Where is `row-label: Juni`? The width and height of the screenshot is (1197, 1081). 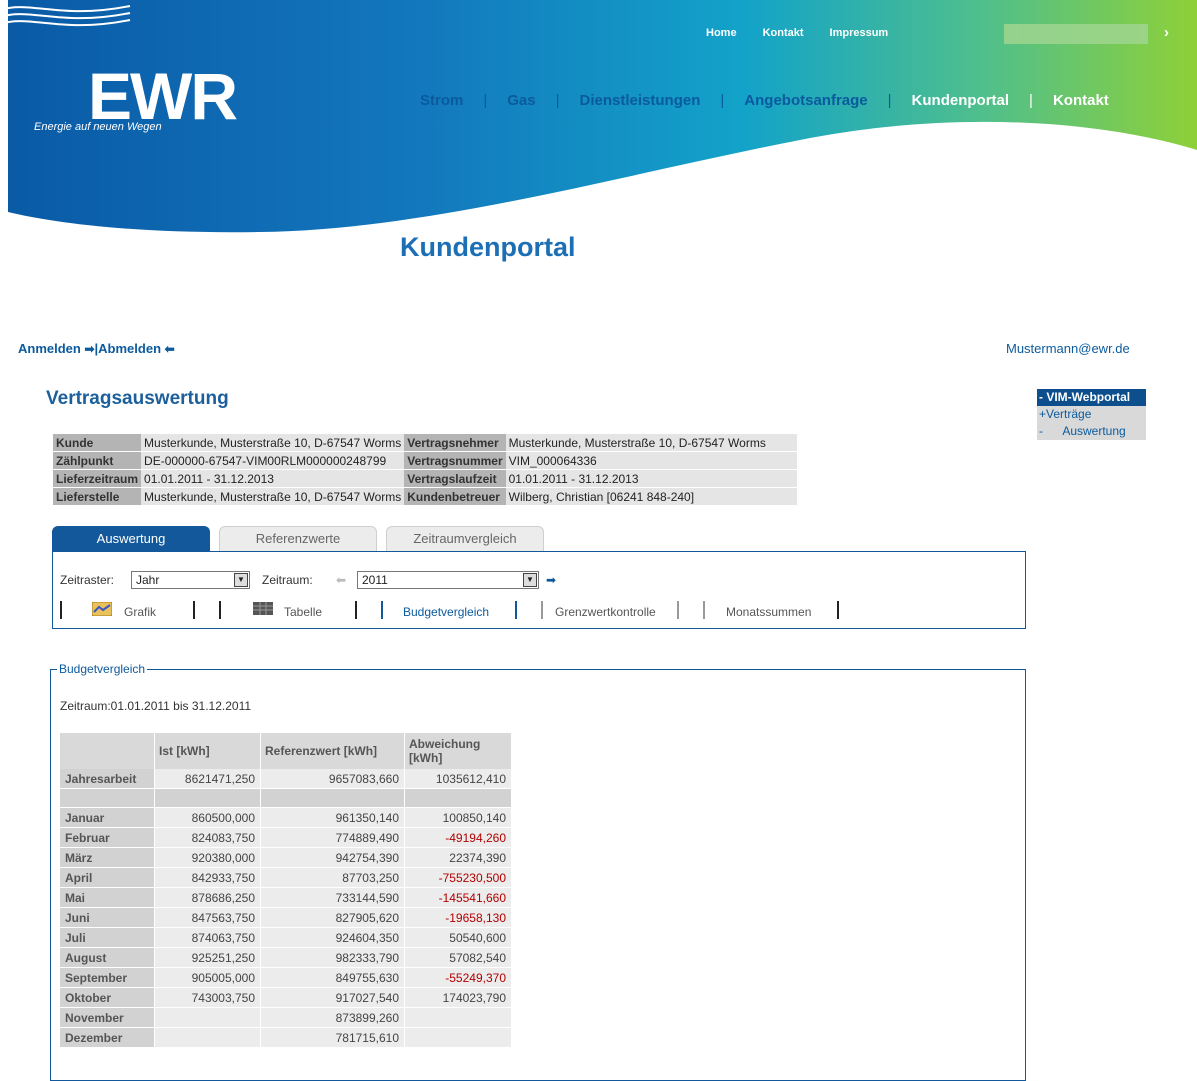
row-label: Juni is located at coordinates (107, 918).